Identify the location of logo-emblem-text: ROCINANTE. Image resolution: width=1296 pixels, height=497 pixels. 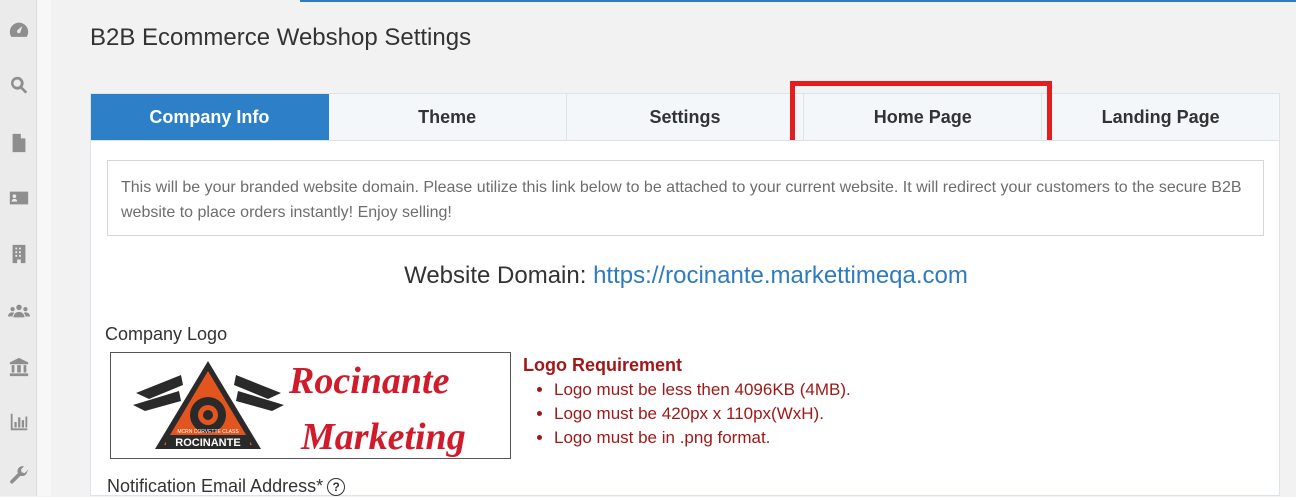
(207, 443).